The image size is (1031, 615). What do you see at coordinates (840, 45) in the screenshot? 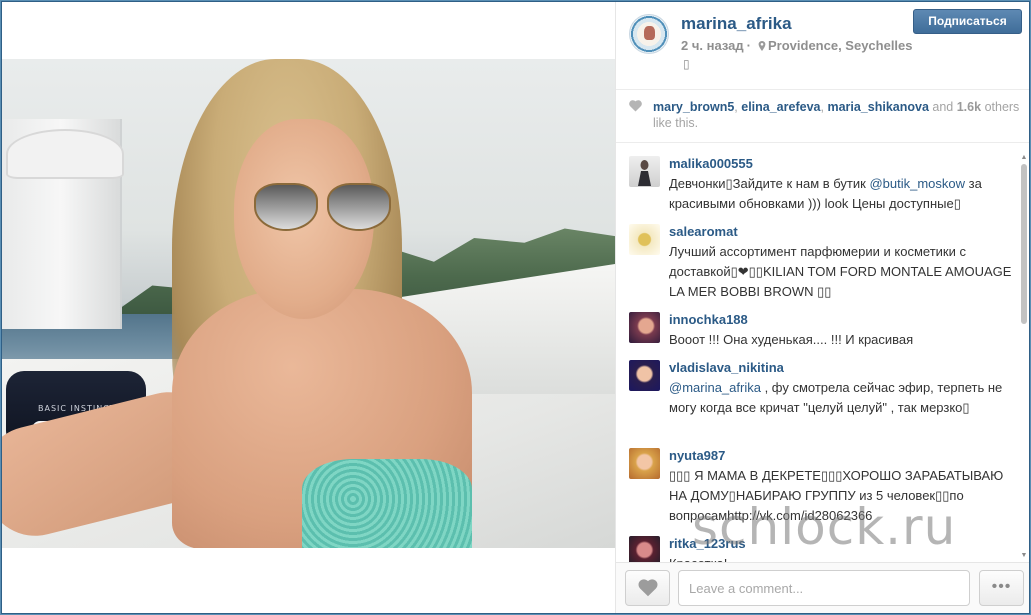
I see `post-location: Providence, Seychelles` at bounding box center [840, 45].